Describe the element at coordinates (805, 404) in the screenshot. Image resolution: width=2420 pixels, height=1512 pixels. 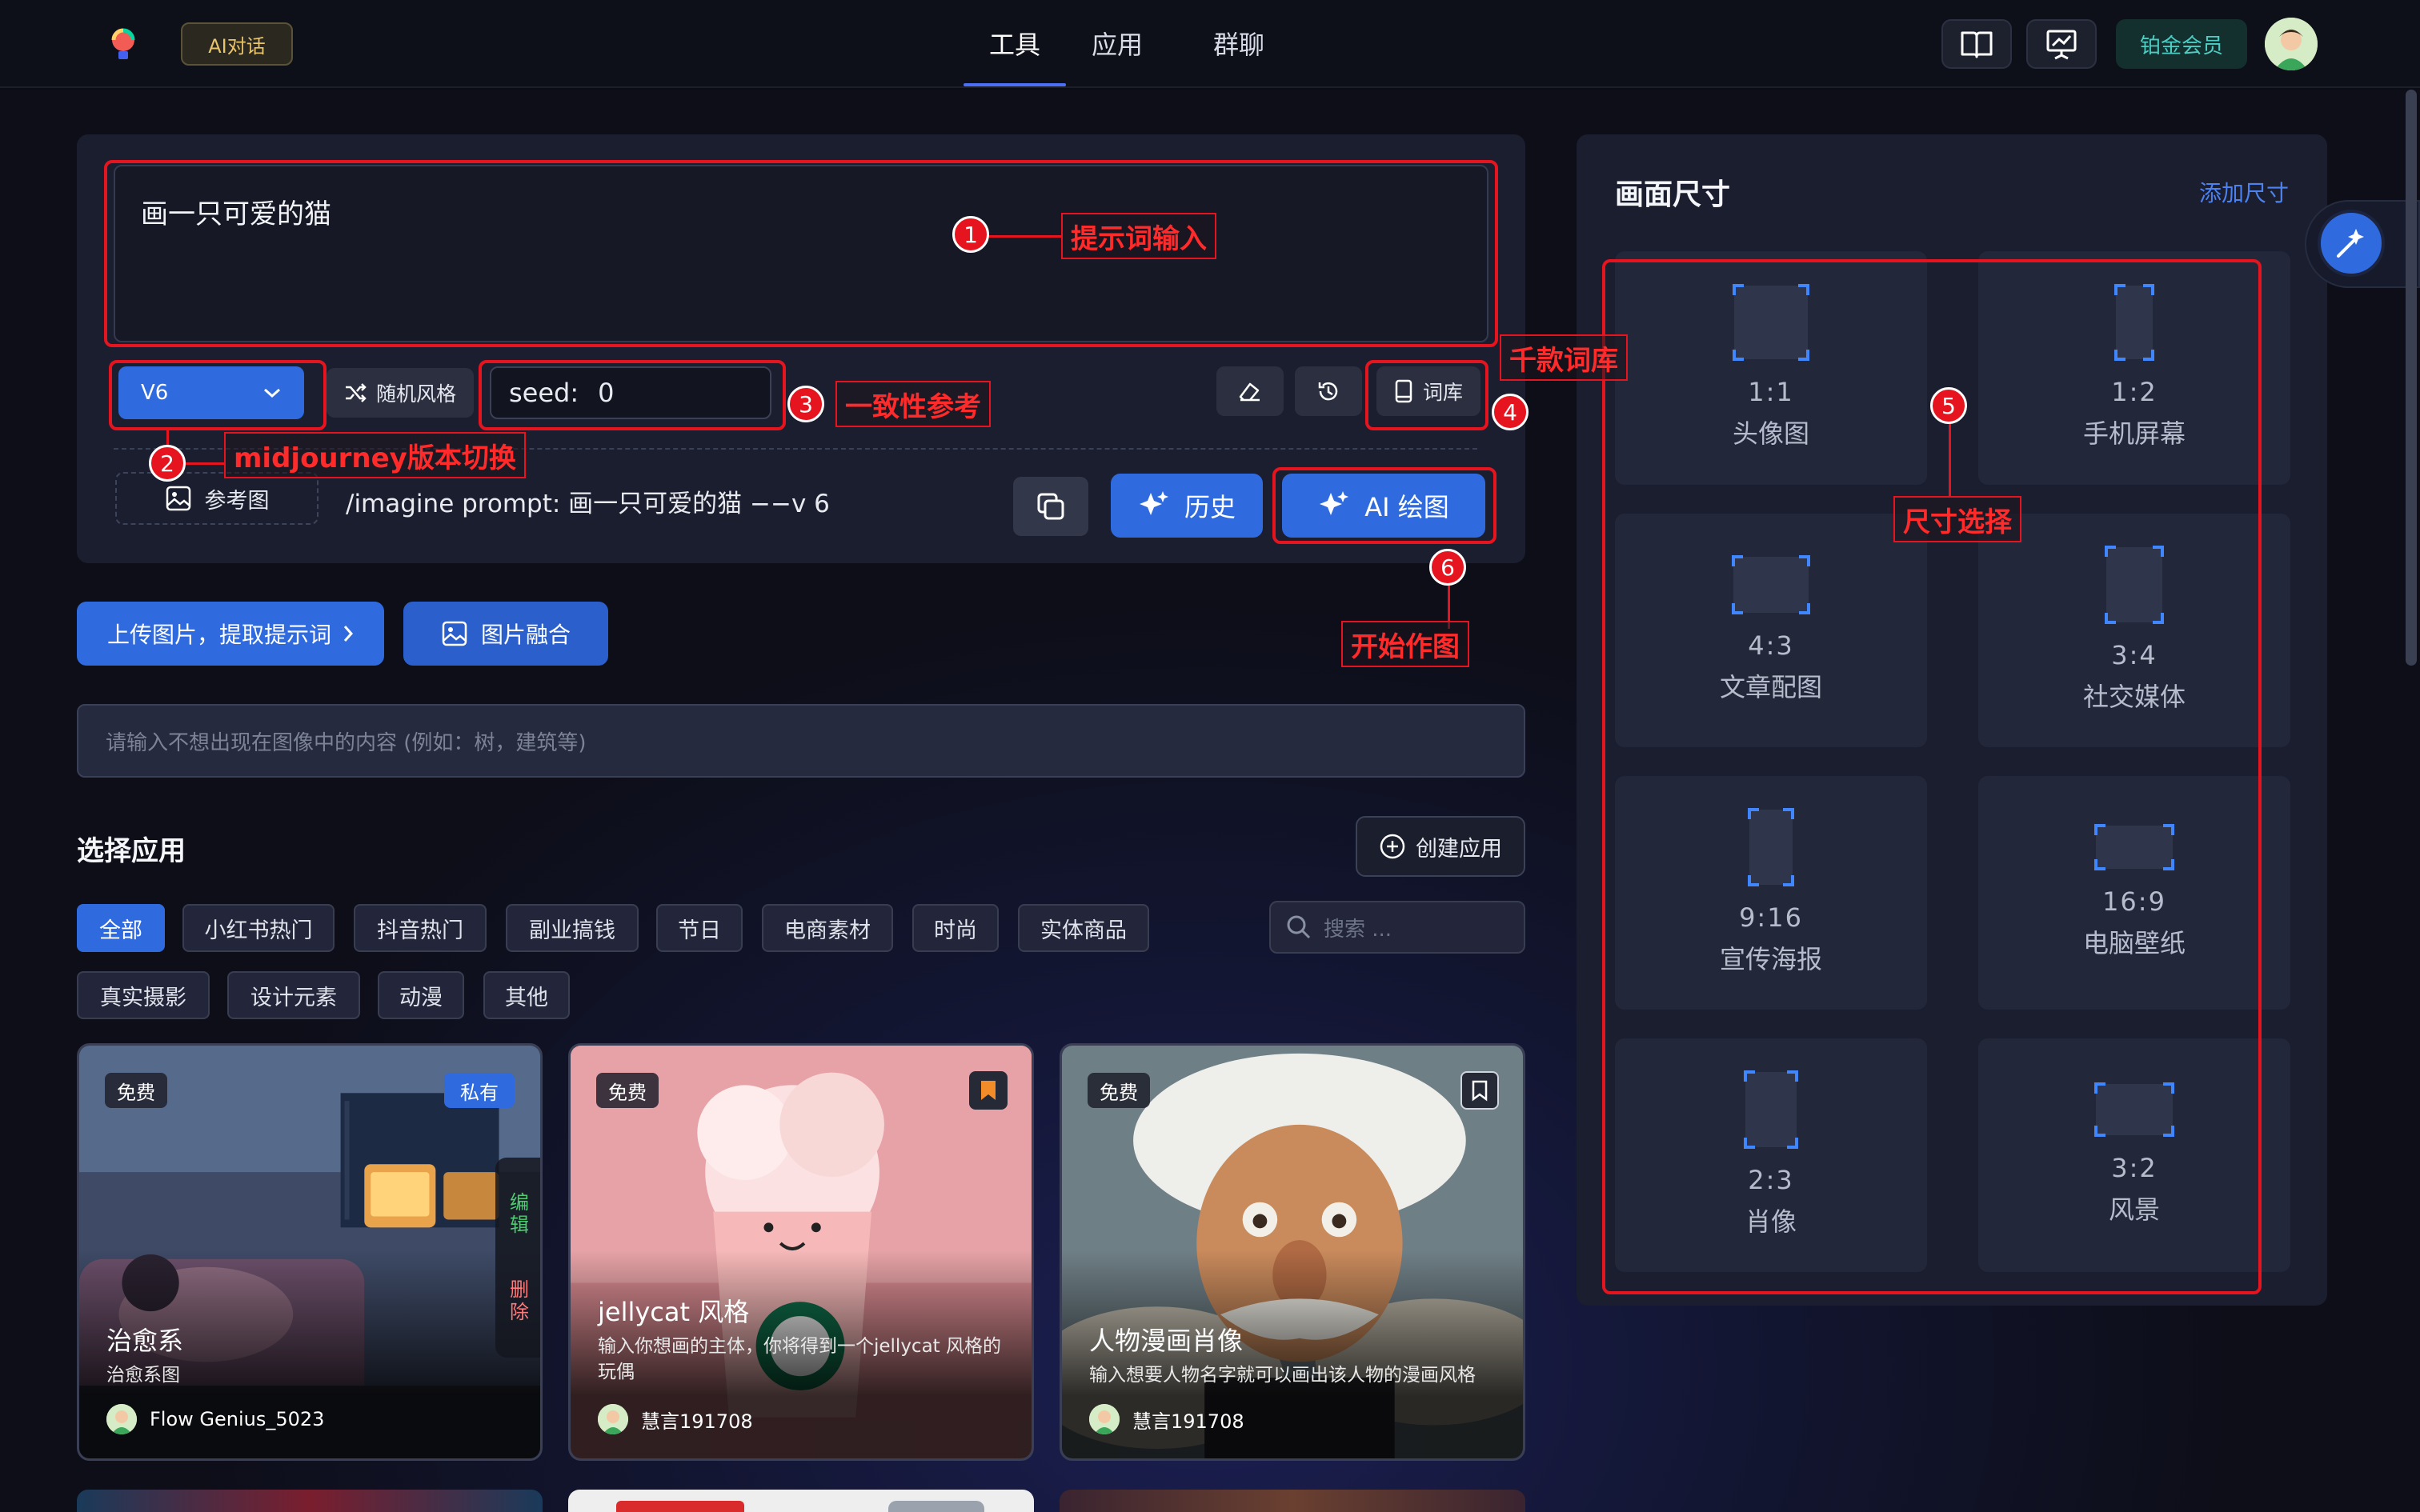
I see `annotation-number: 3` at that location.